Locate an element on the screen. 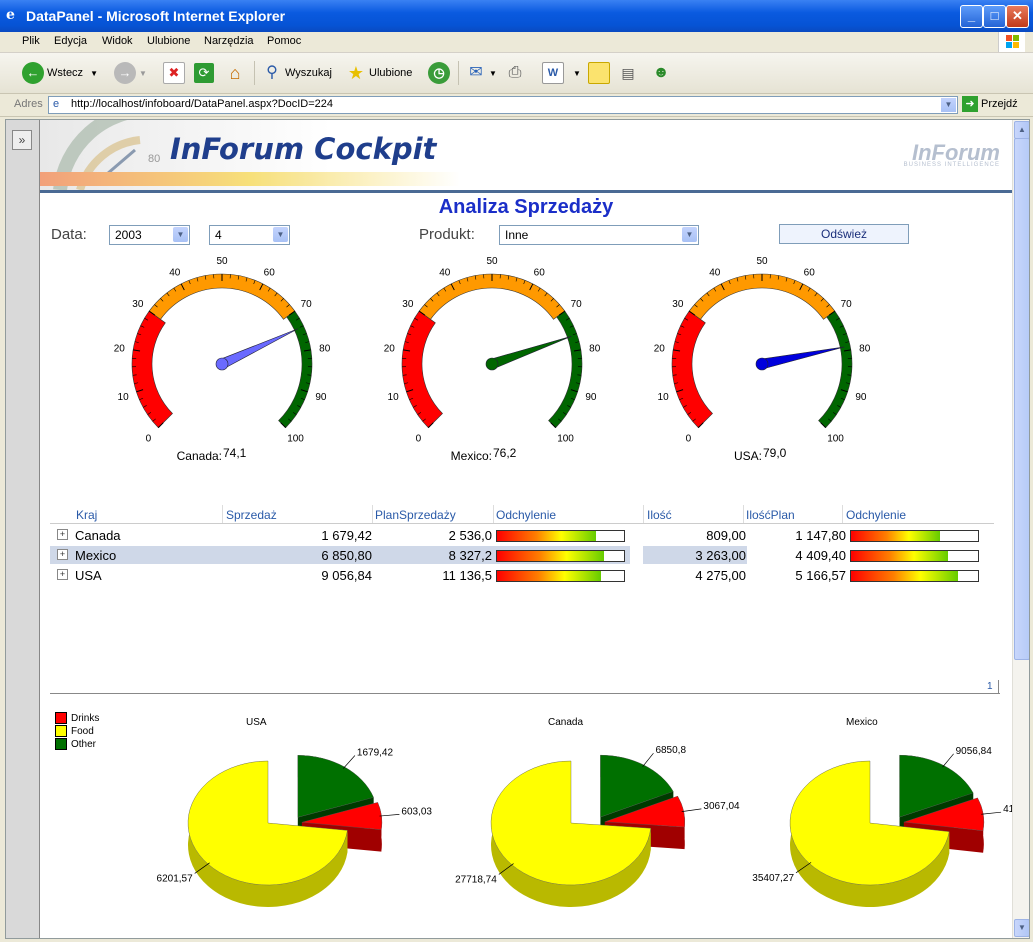 The height and width of the screenshot is (942, 1033). go-label: Przejdź is located at coordinates (999, 104).